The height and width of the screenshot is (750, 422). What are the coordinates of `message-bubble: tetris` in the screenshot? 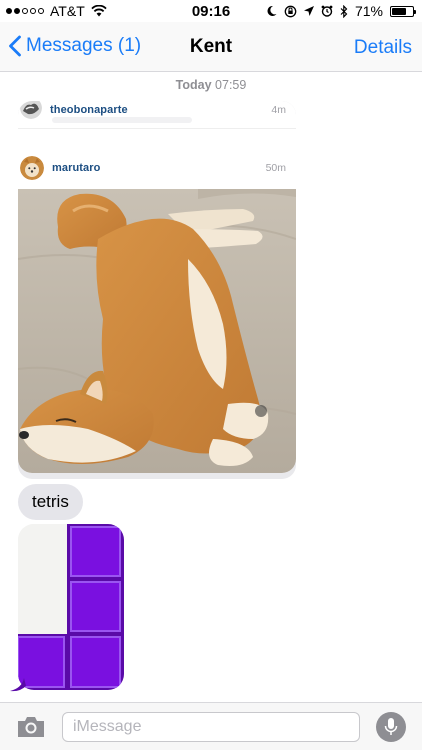 It's located at (50, 502).